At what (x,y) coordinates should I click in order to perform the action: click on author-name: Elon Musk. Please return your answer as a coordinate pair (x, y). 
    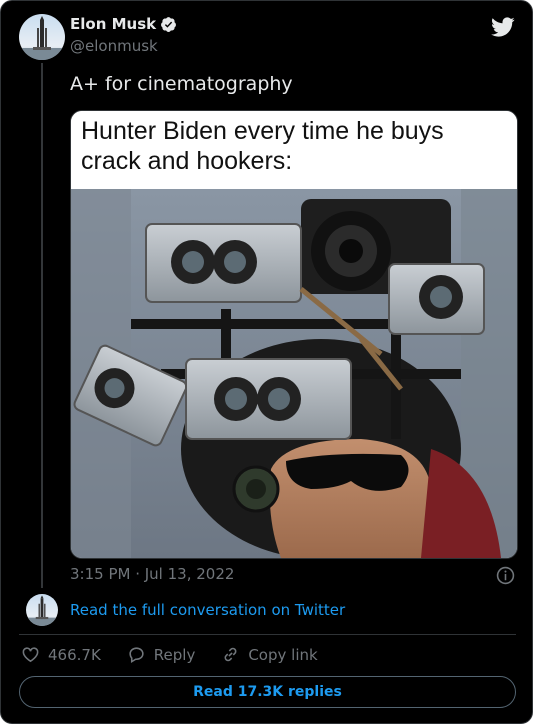
    Looking at the image, I should click on (113, 24).